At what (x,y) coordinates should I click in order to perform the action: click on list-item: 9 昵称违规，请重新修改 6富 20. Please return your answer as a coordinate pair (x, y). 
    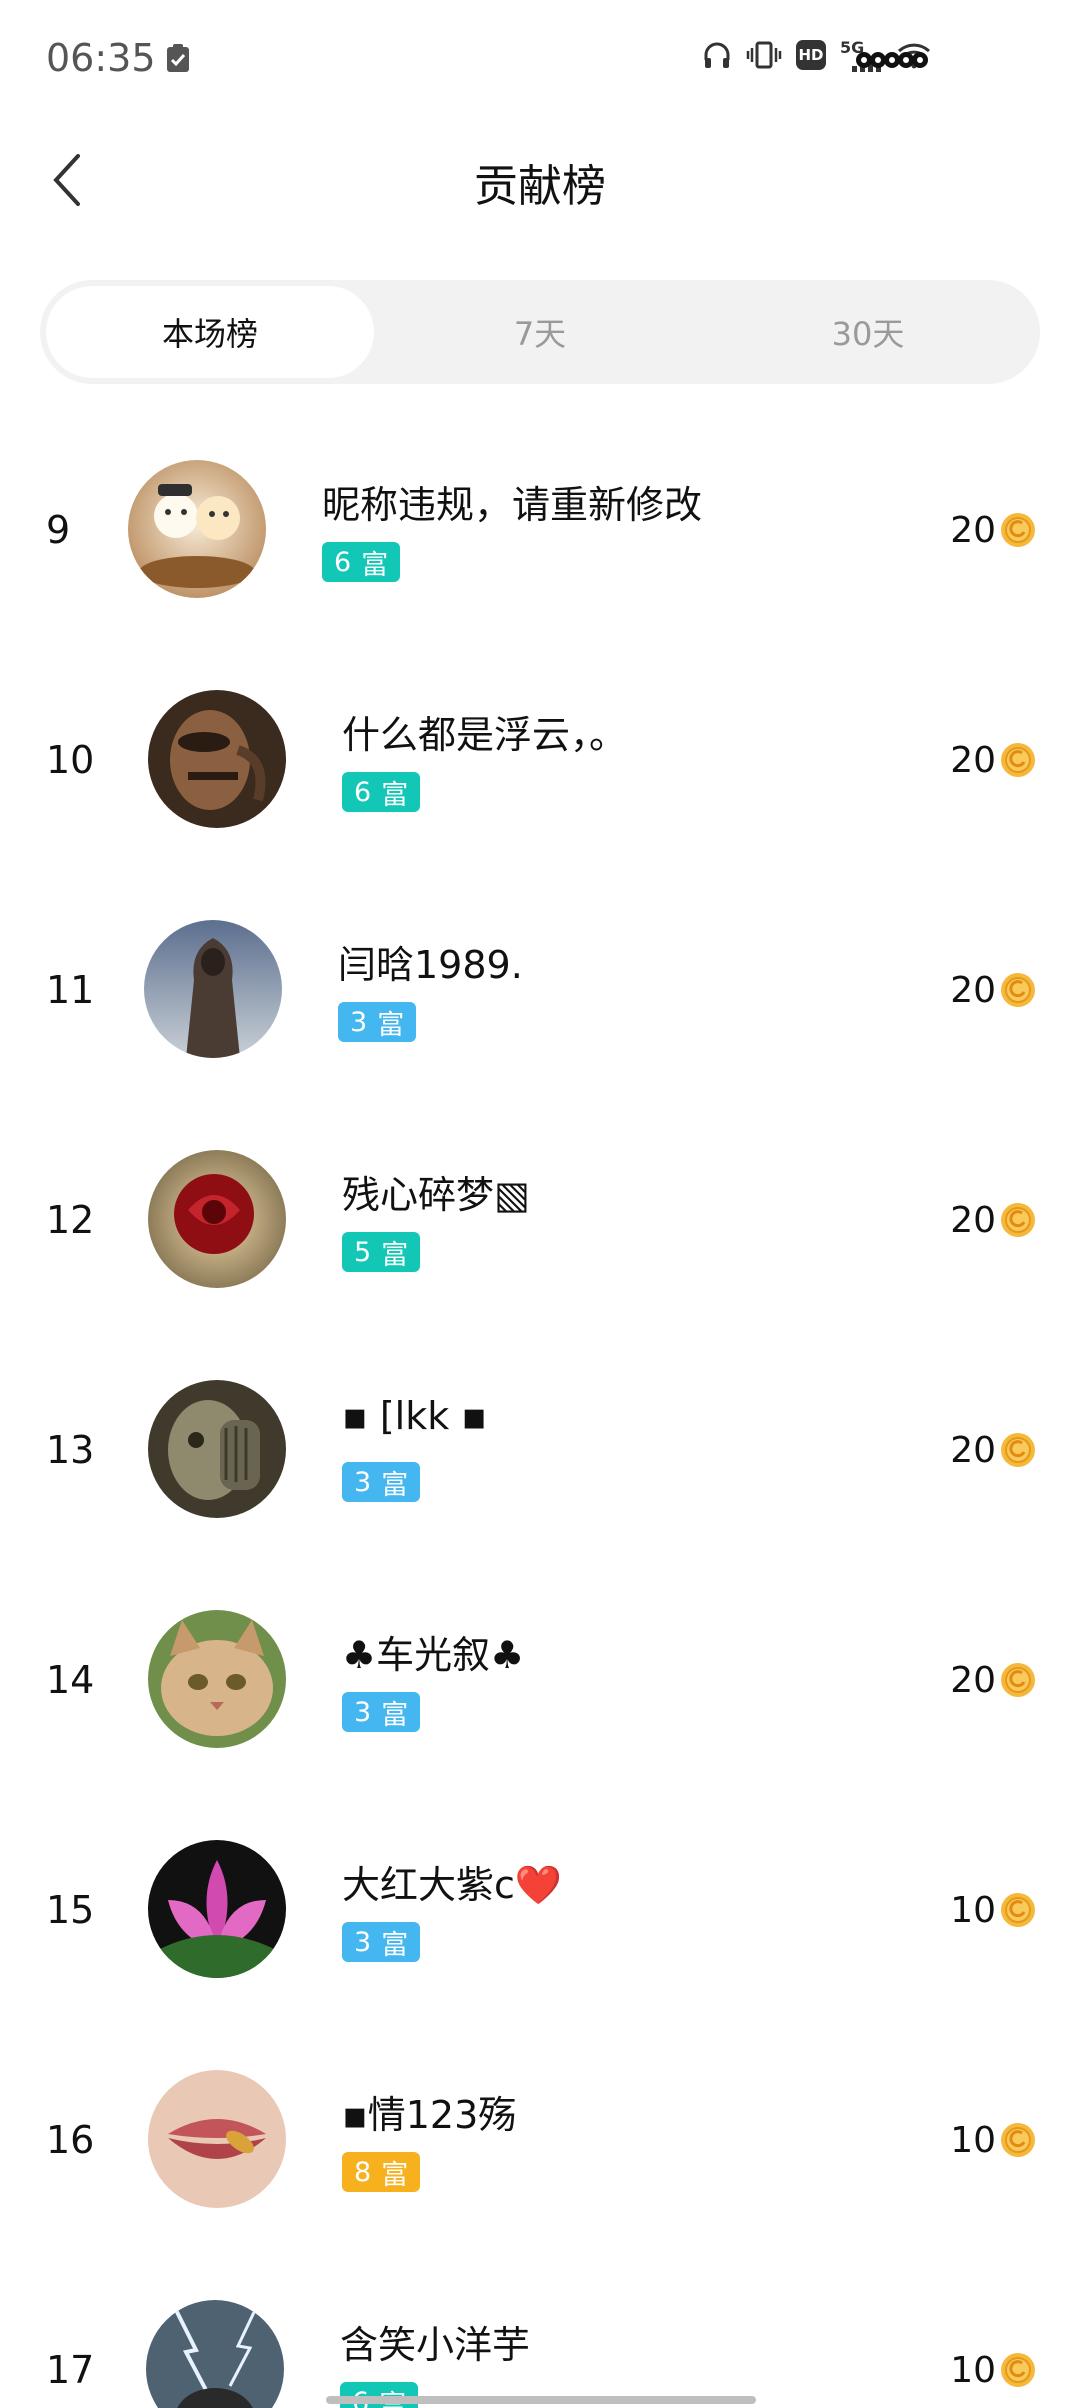
    Looking at the image, I should click on (540, 505).